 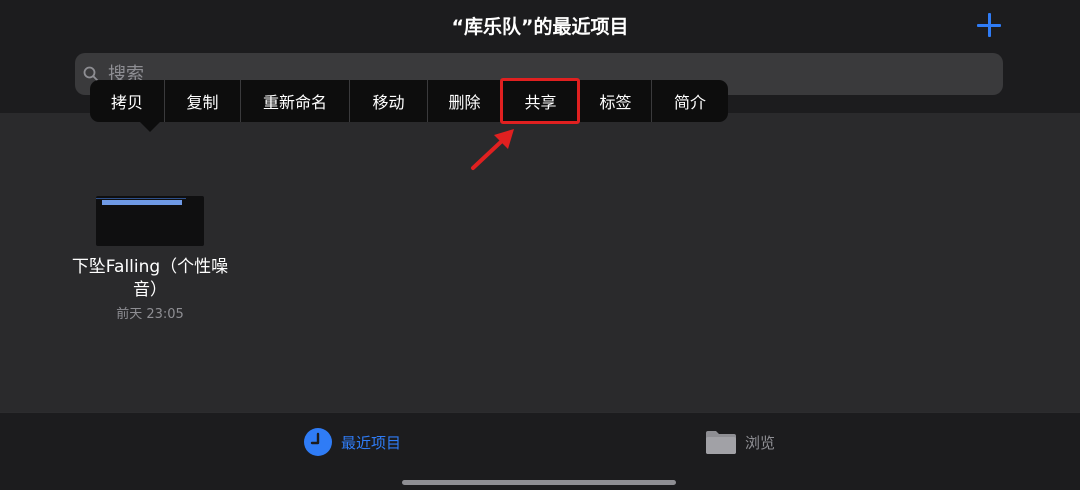 I want to click on file-thumbnail, so click(x=150, y=221).